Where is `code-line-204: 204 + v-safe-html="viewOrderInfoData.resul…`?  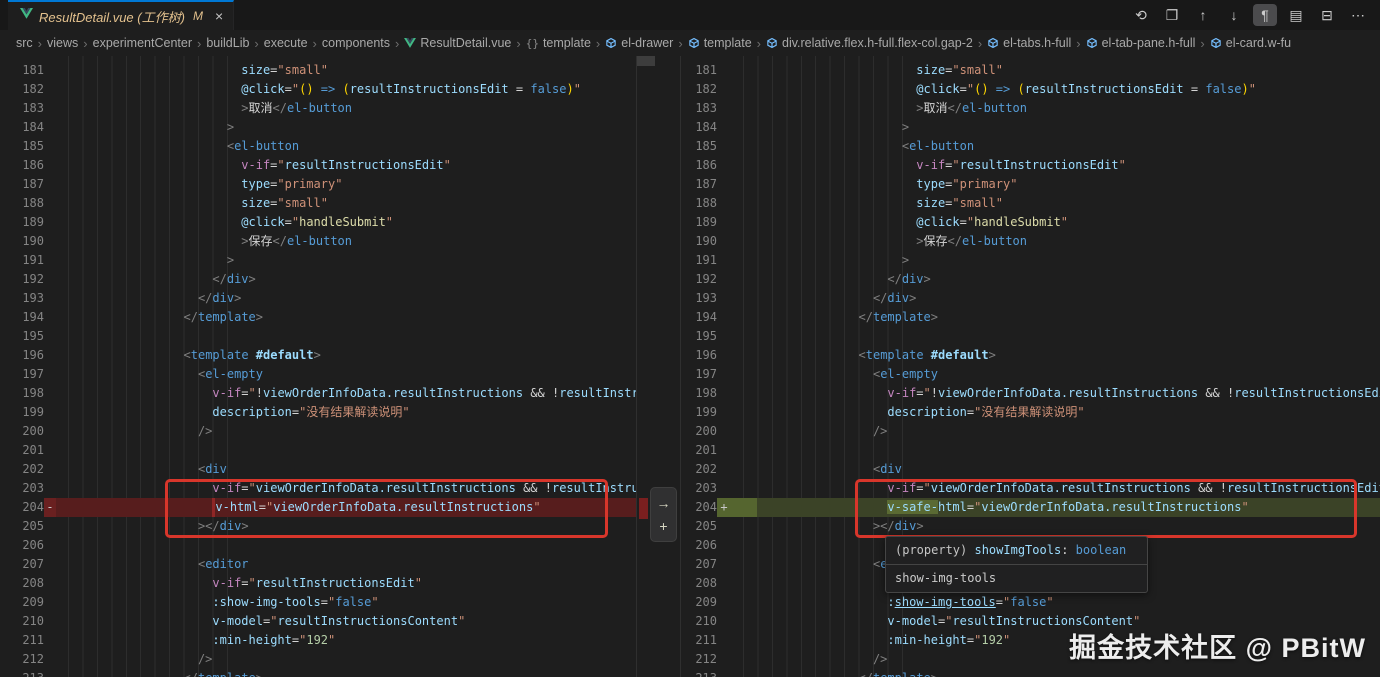
code-line-204: 204 + v-safe-html="viewOrderInfoData.resul… is located at coordinates (1030, 507).